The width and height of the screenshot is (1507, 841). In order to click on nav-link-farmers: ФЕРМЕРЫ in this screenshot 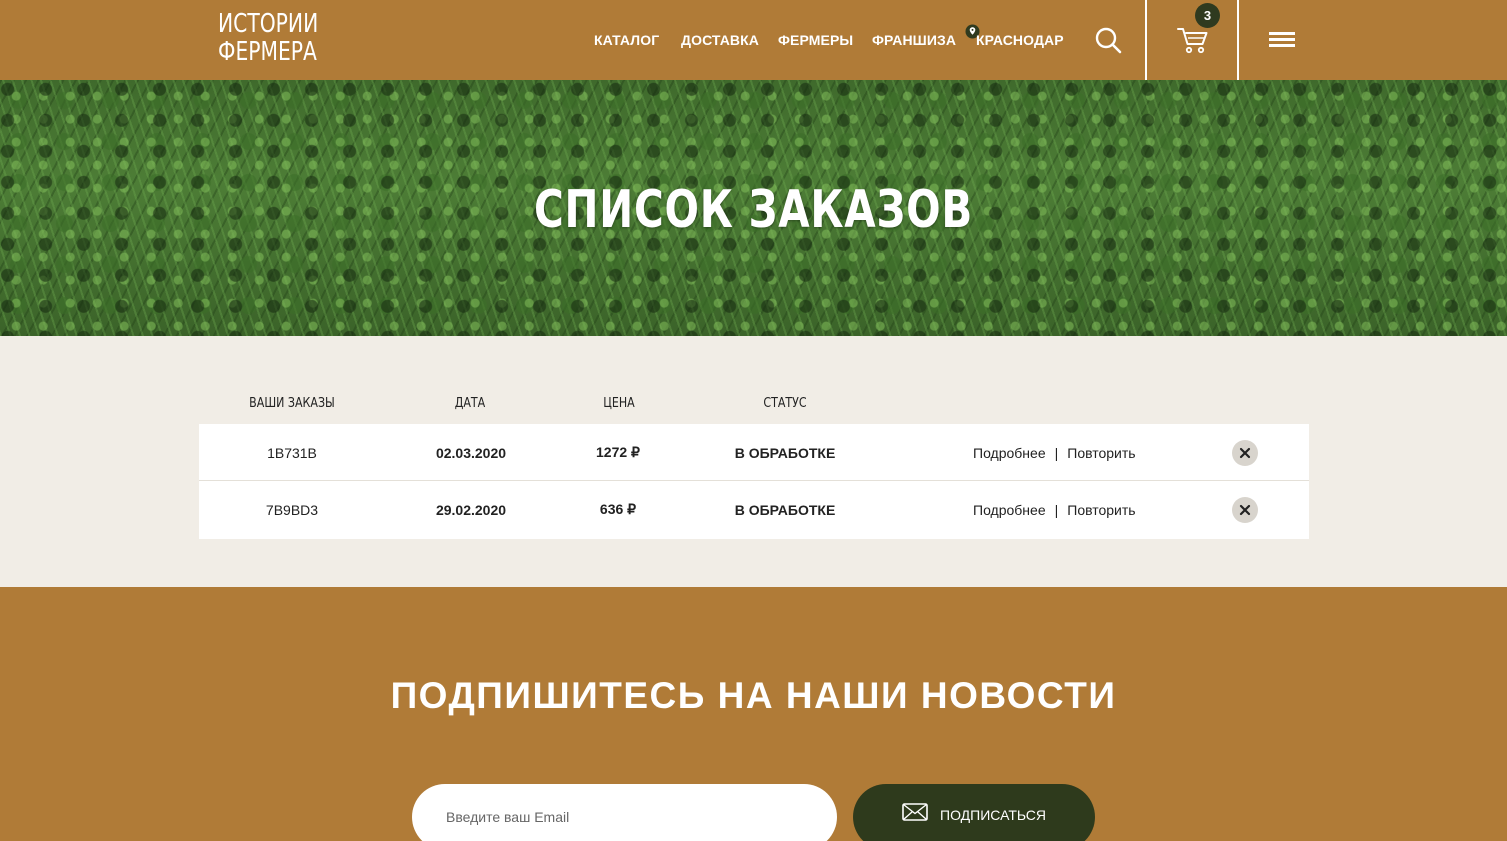, I will do `click(815, 40)`.